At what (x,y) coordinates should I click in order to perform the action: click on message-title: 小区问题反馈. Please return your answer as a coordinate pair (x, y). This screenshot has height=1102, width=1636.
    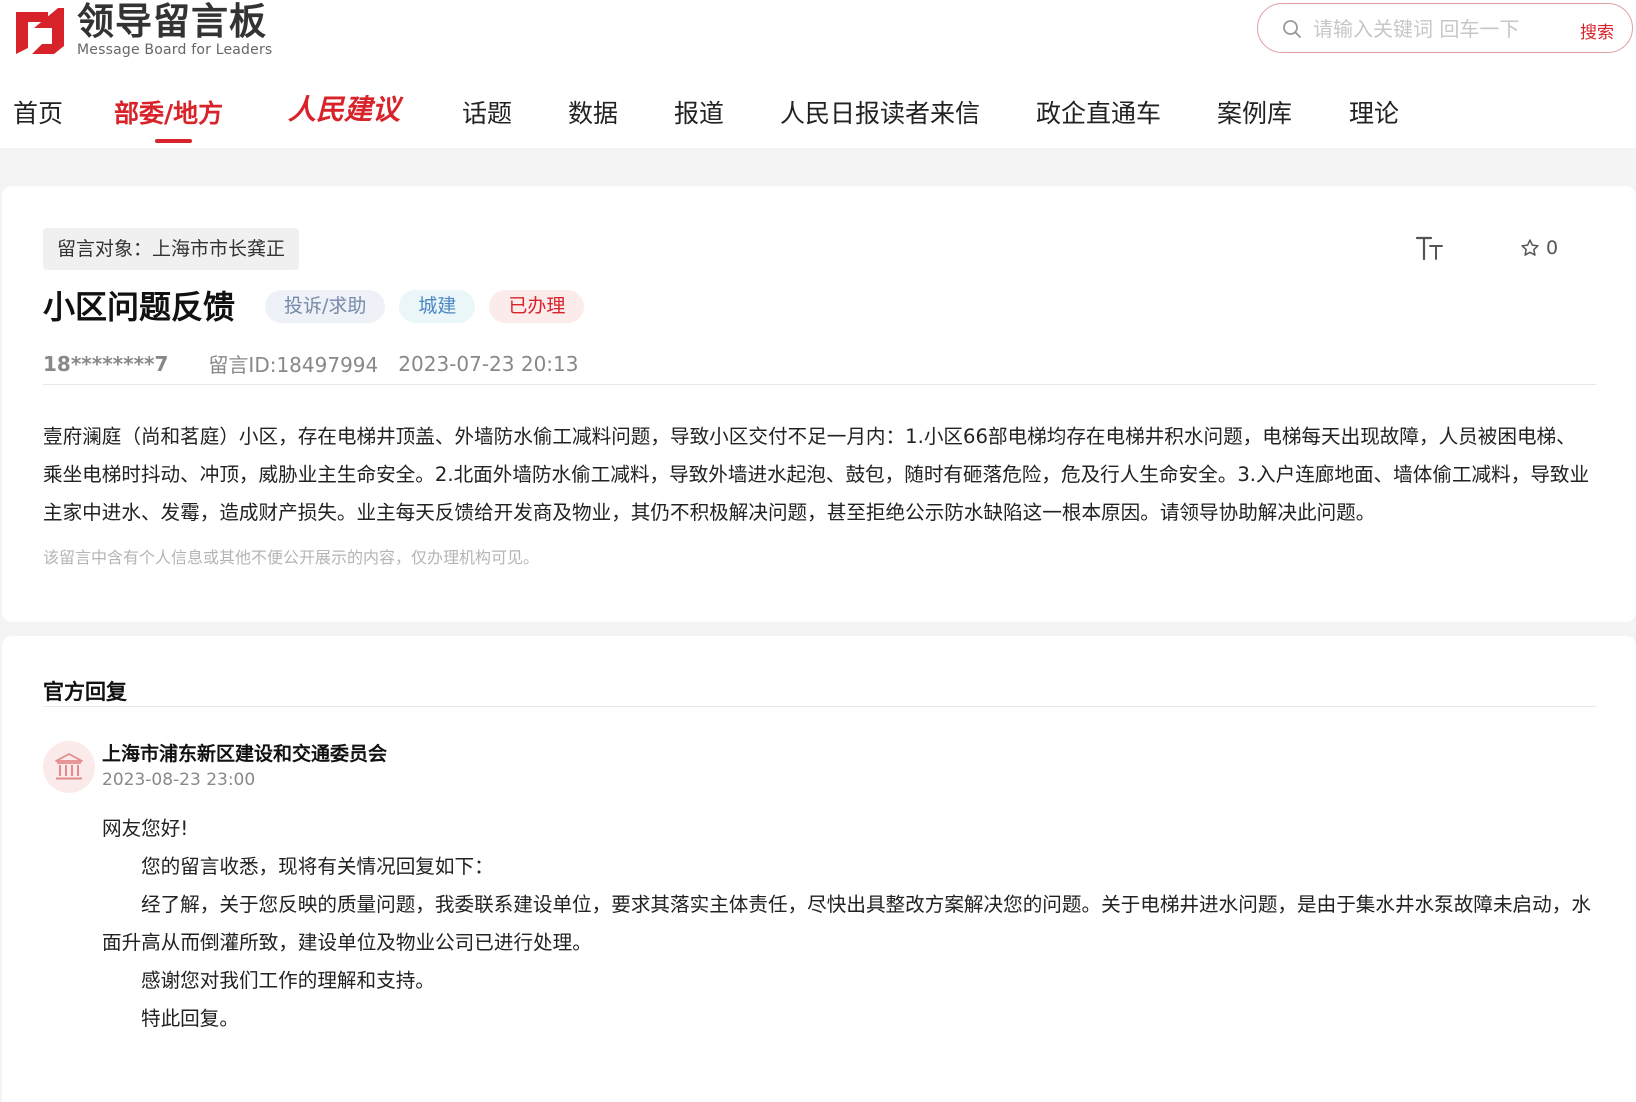
    Looking at the image, I should click on (139, 307).